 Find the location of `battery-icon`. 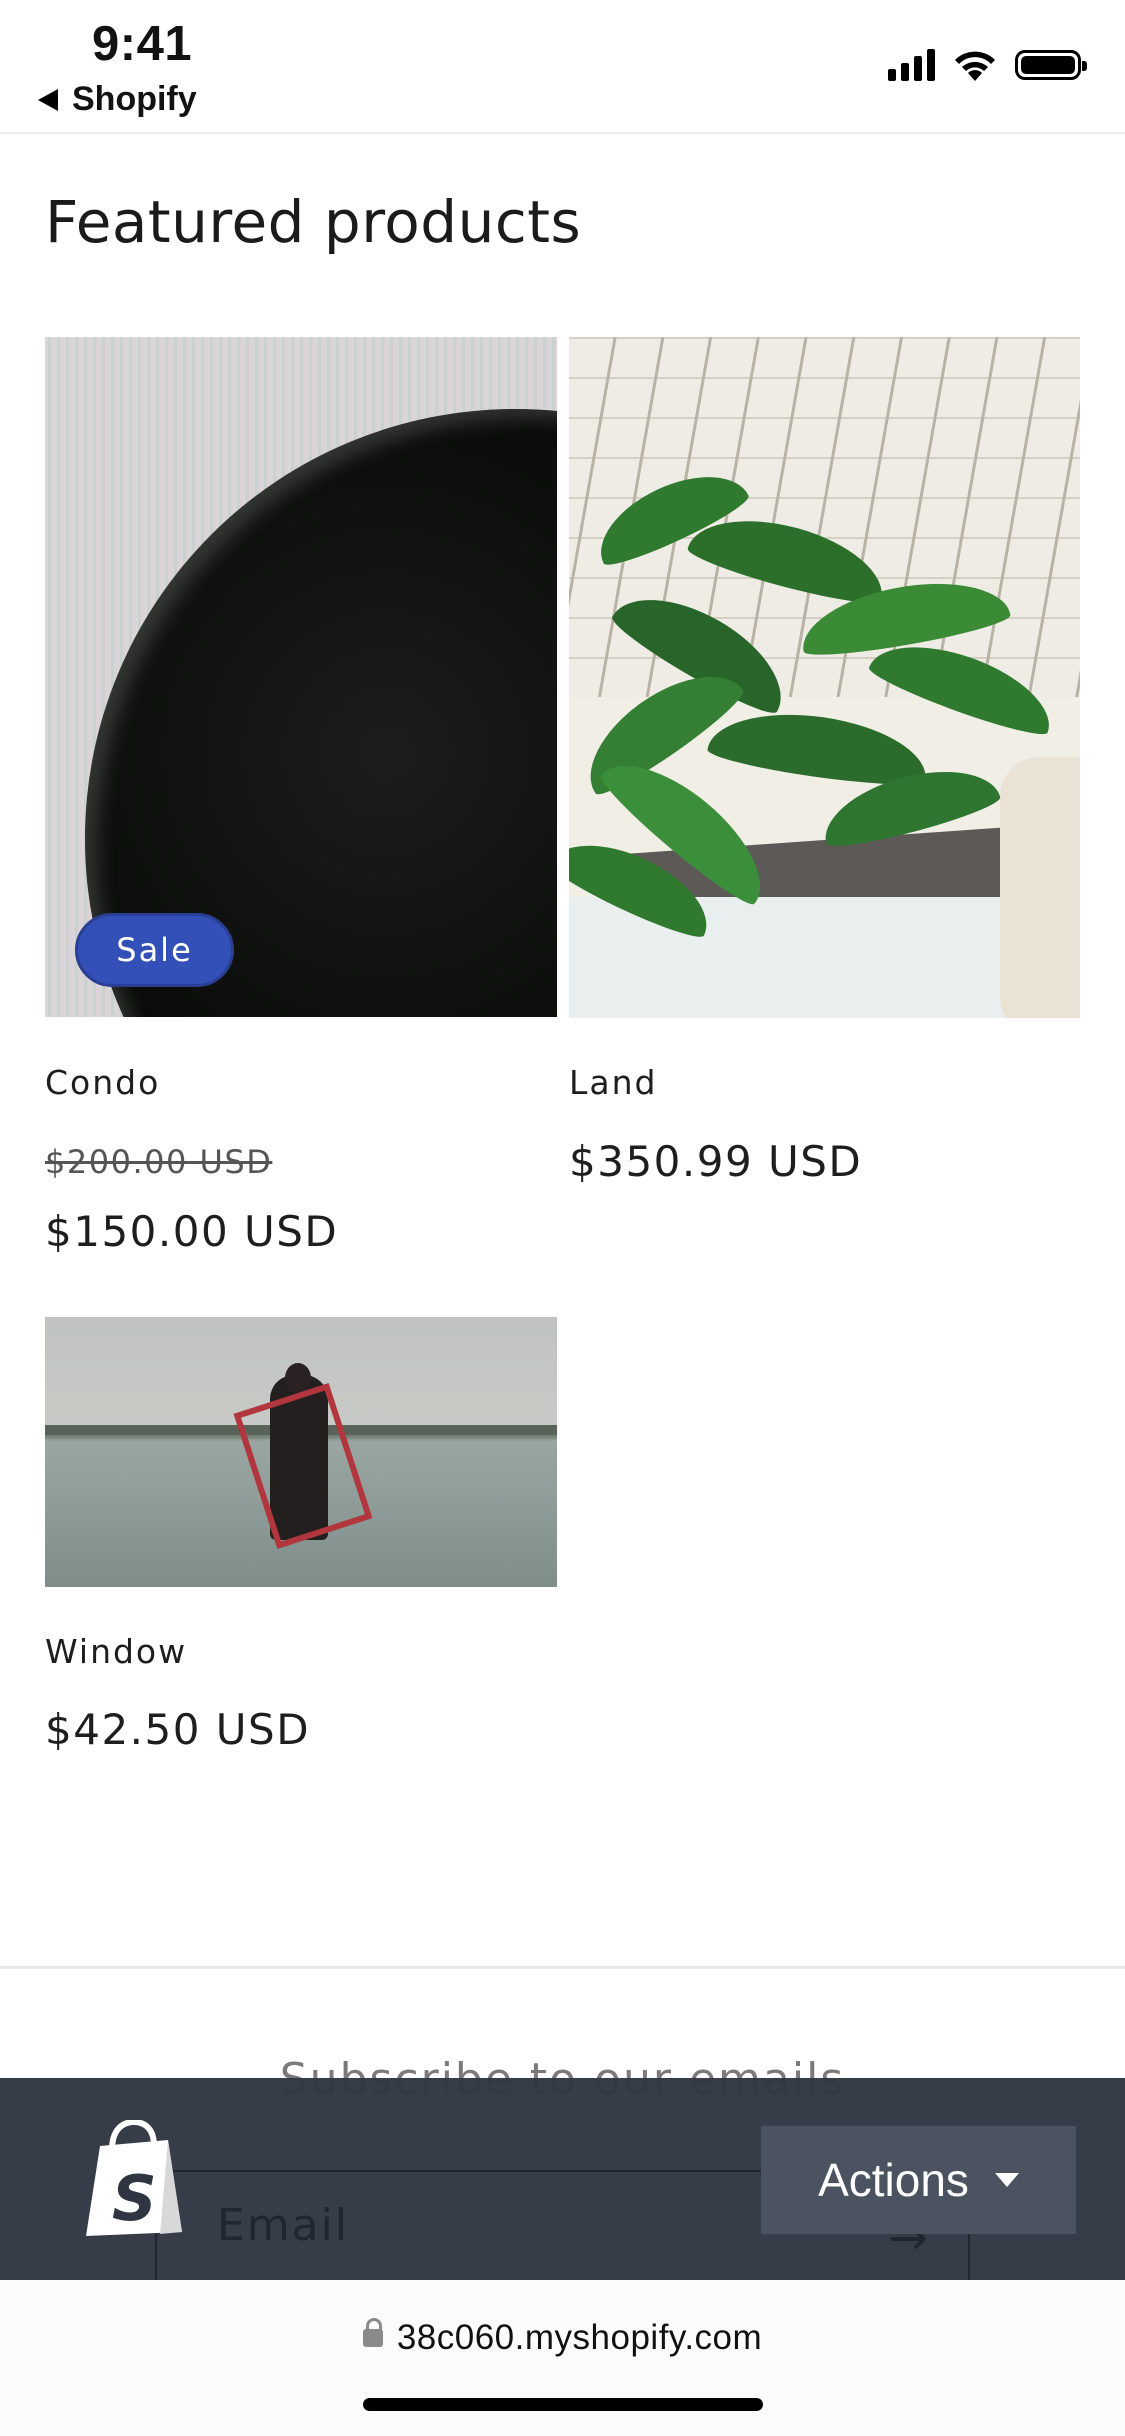

battery-icon is located at coordinates (1051, 65).